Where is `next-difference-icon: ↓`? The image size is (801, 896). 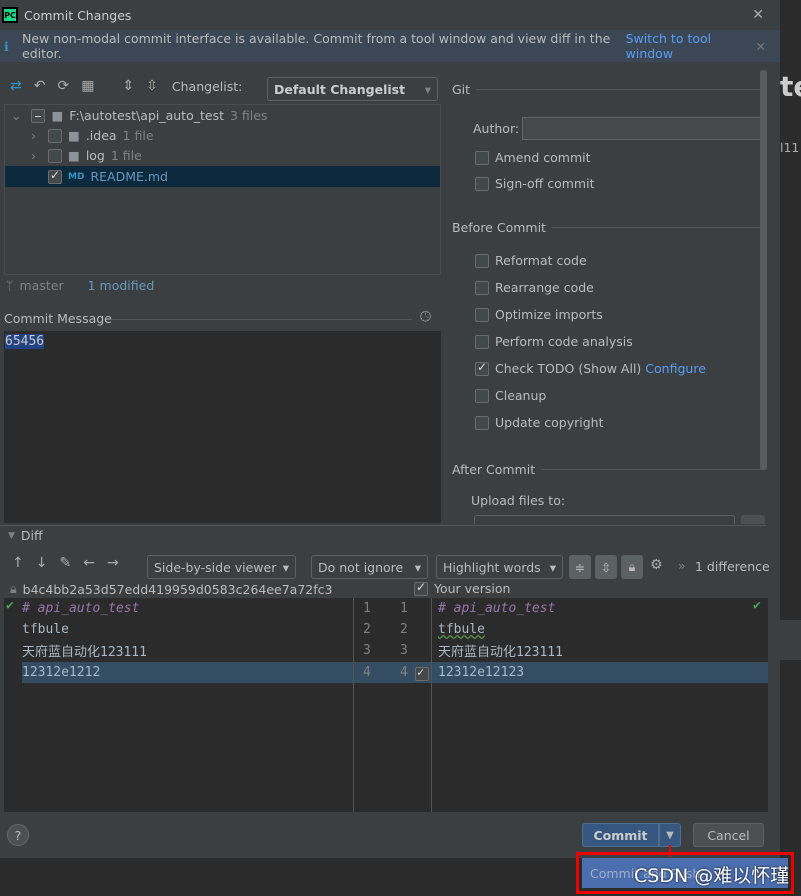 next-difference-icon: ↓ is located at coordinates (42, 563).